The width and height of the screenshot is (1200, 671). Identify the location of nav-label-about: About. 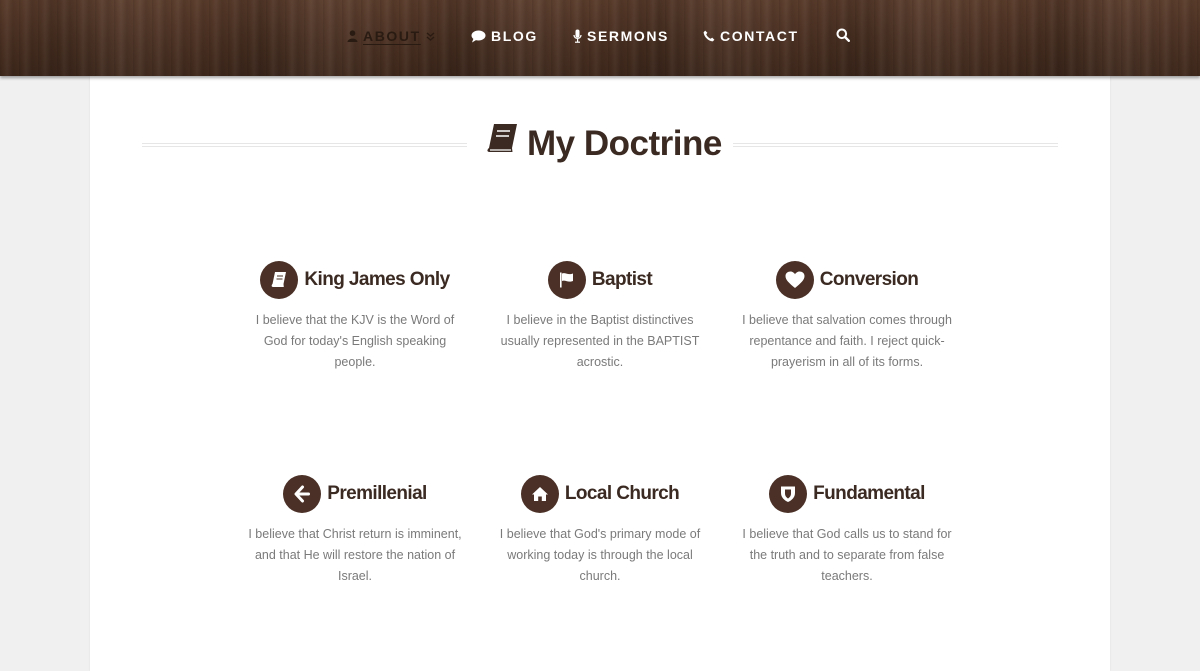
(392, 36).